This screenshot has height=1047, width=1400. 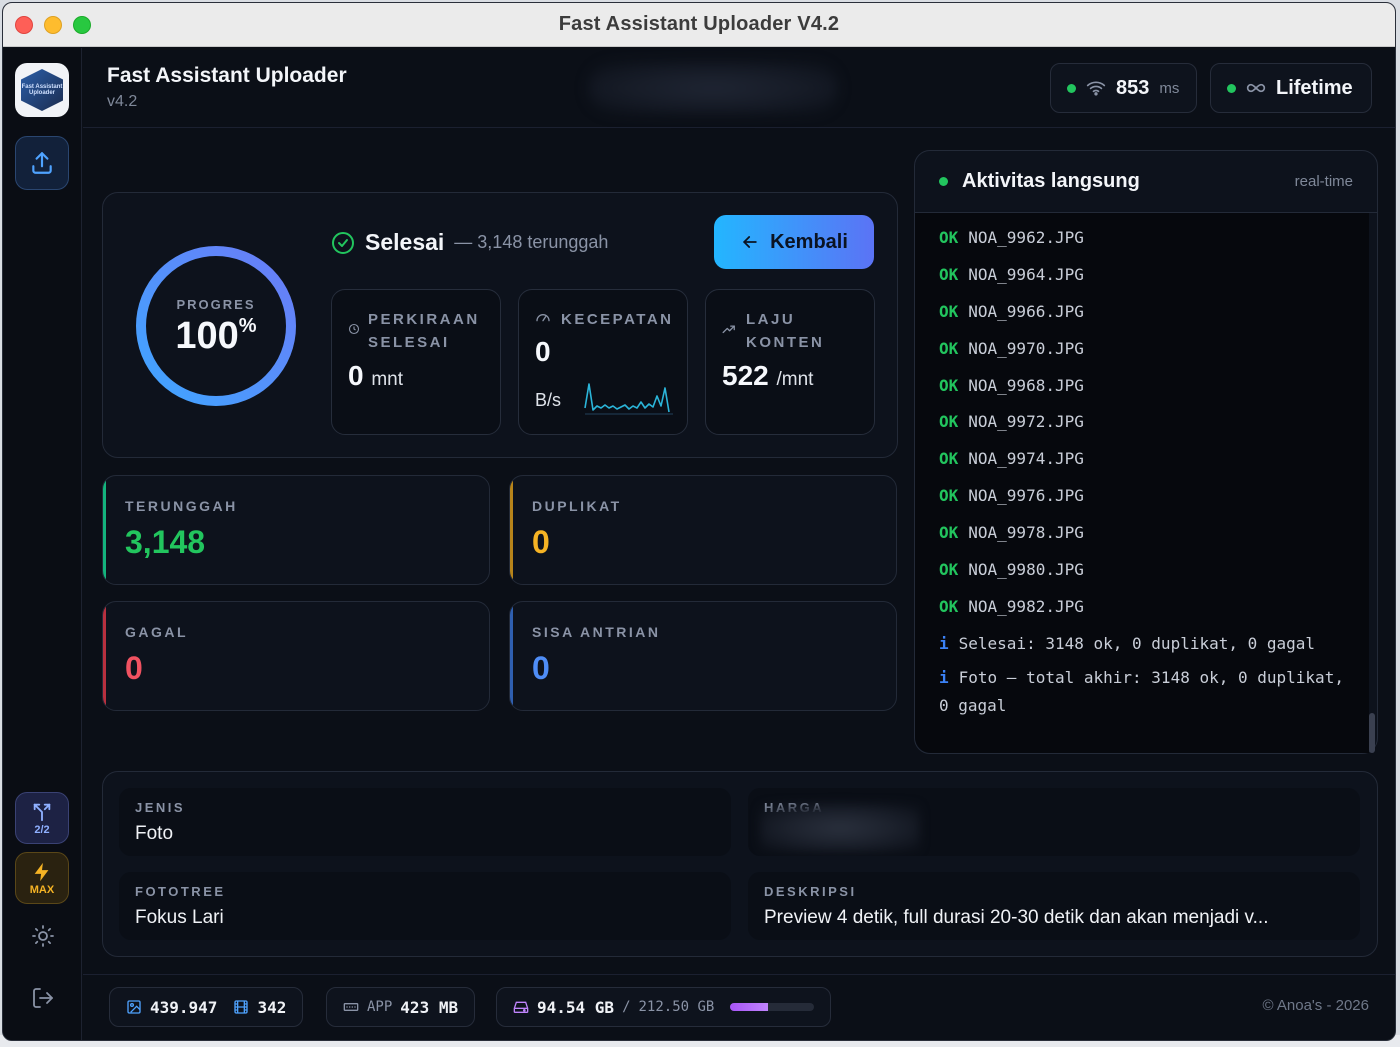 I want to click on lightning-icon, so click(x=41, y=871).